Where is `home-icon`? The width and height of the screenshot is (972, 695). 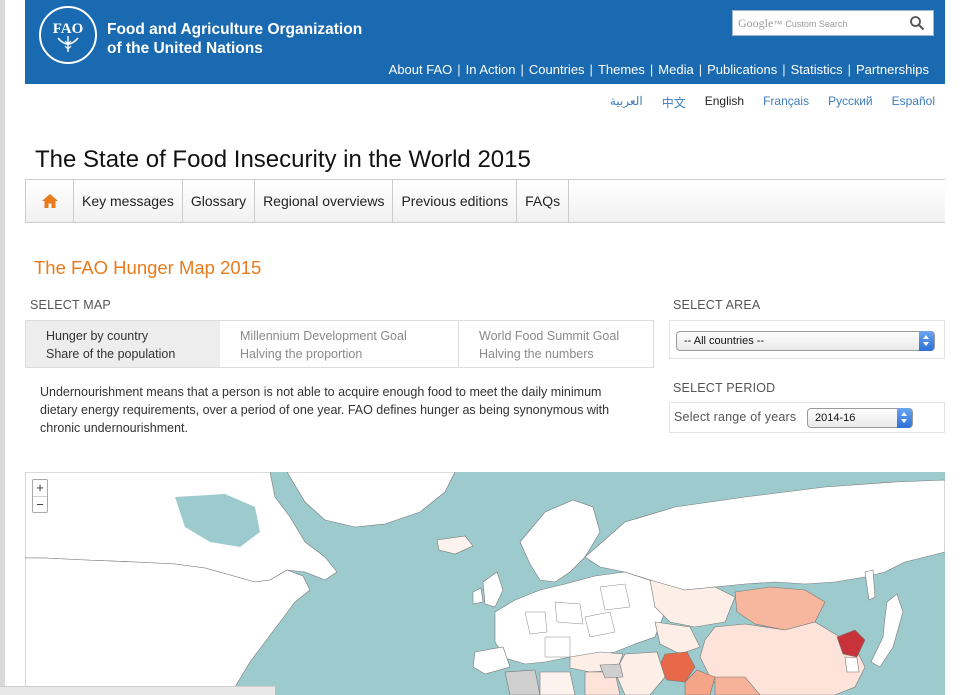
home-icon is located at coordinates (49, 201).